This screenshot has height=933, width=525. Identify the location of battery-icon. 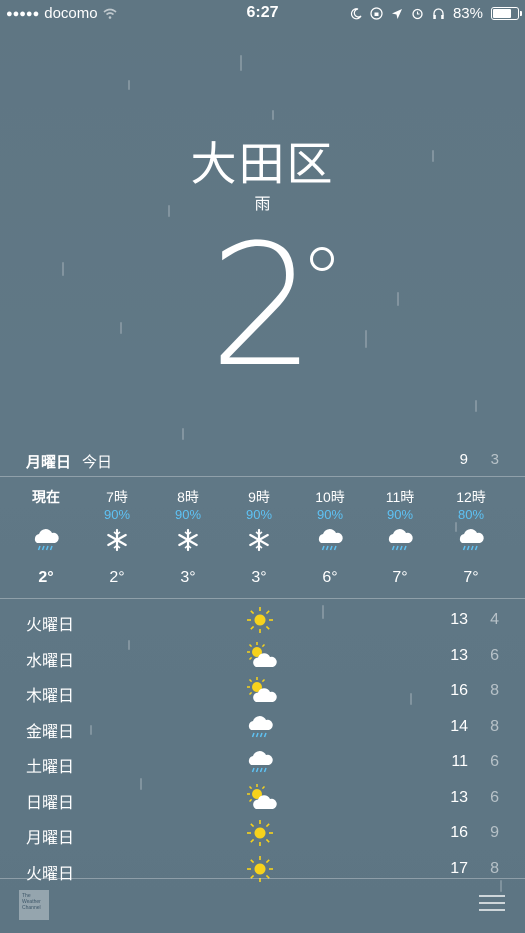
(506, 13).